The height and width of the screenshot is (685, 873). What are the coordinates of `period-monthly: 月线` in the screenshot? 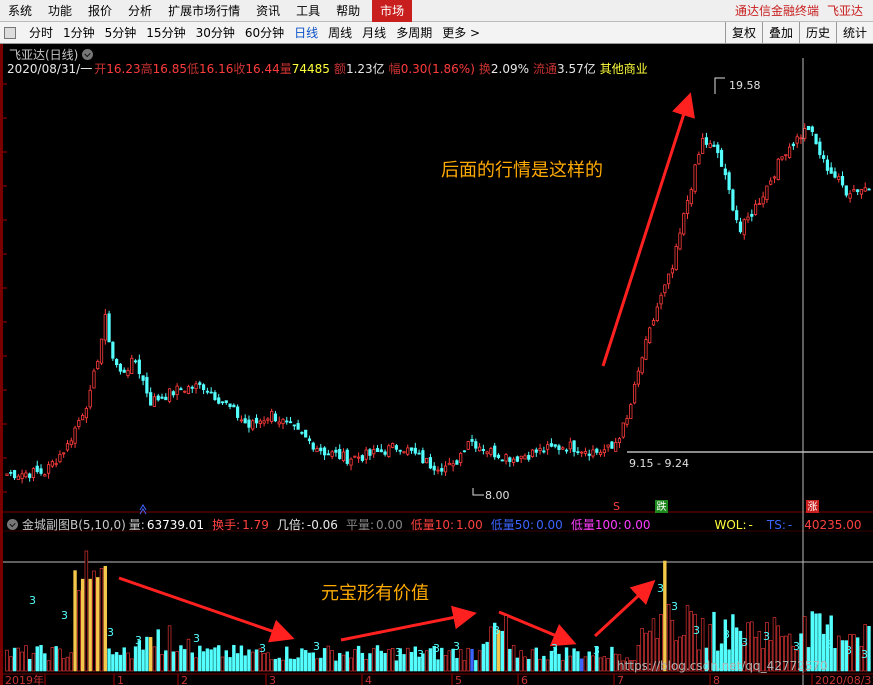 It's located at (374, 33).